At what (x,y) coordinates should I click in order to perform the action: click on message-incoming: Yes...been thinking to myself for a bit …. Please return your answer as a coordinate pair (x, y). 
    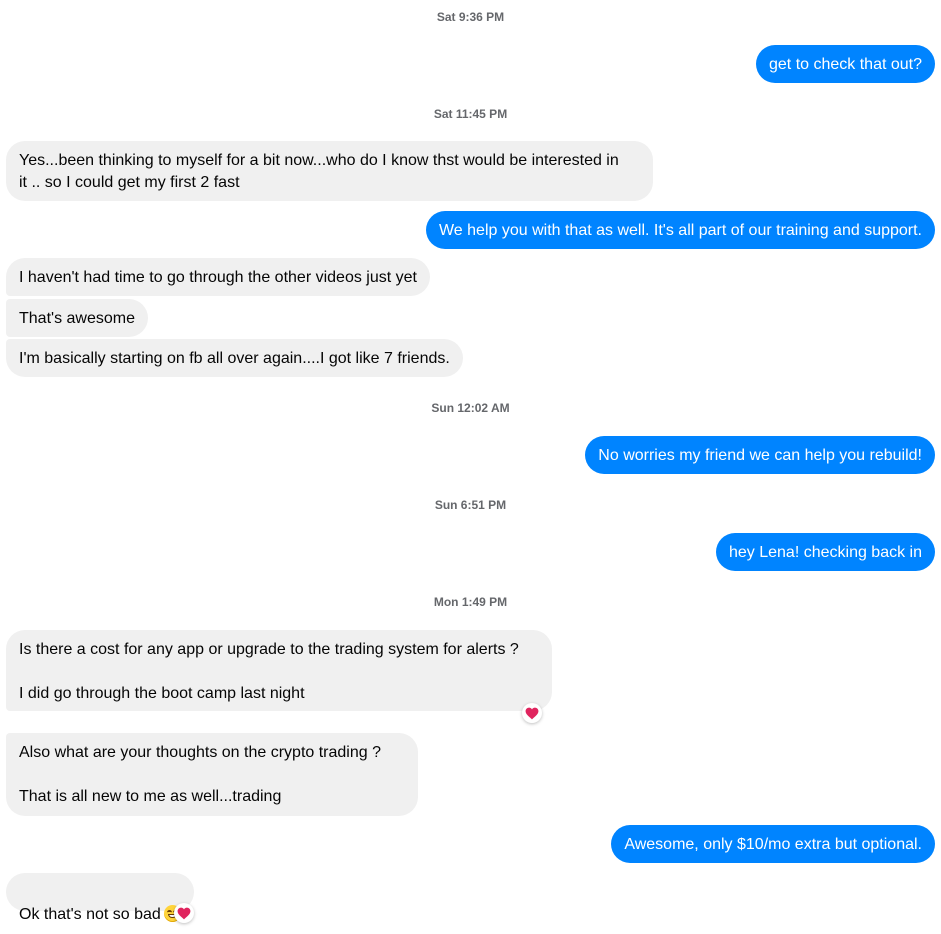
    Looking at the image, I should click on (329, 171).